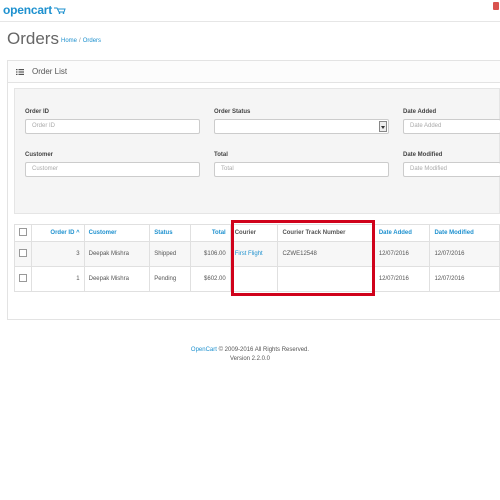 Image resolution: width=500 pixels, height=500 pixels. Describe the element at coordinates (453, 233) in the screenshot. I see `sort-date-modified-link: Date Modified` at that location.